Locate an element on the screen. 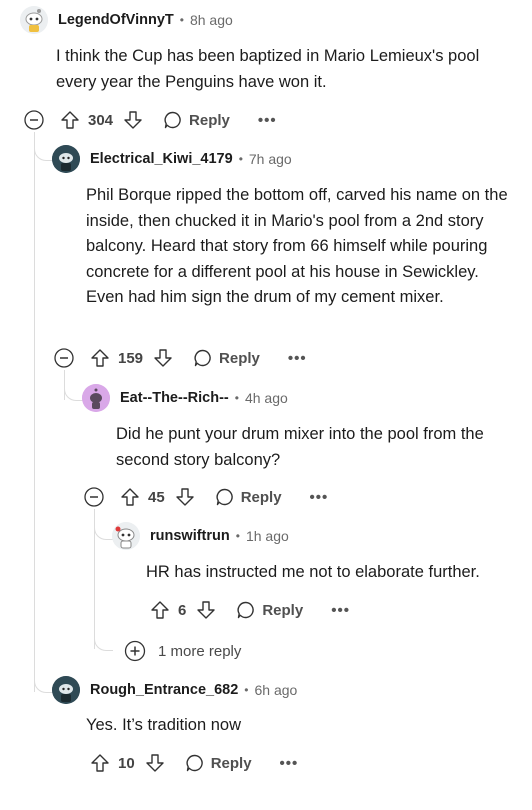  comment-time: 4h ago is located at coordinates (266, 398).